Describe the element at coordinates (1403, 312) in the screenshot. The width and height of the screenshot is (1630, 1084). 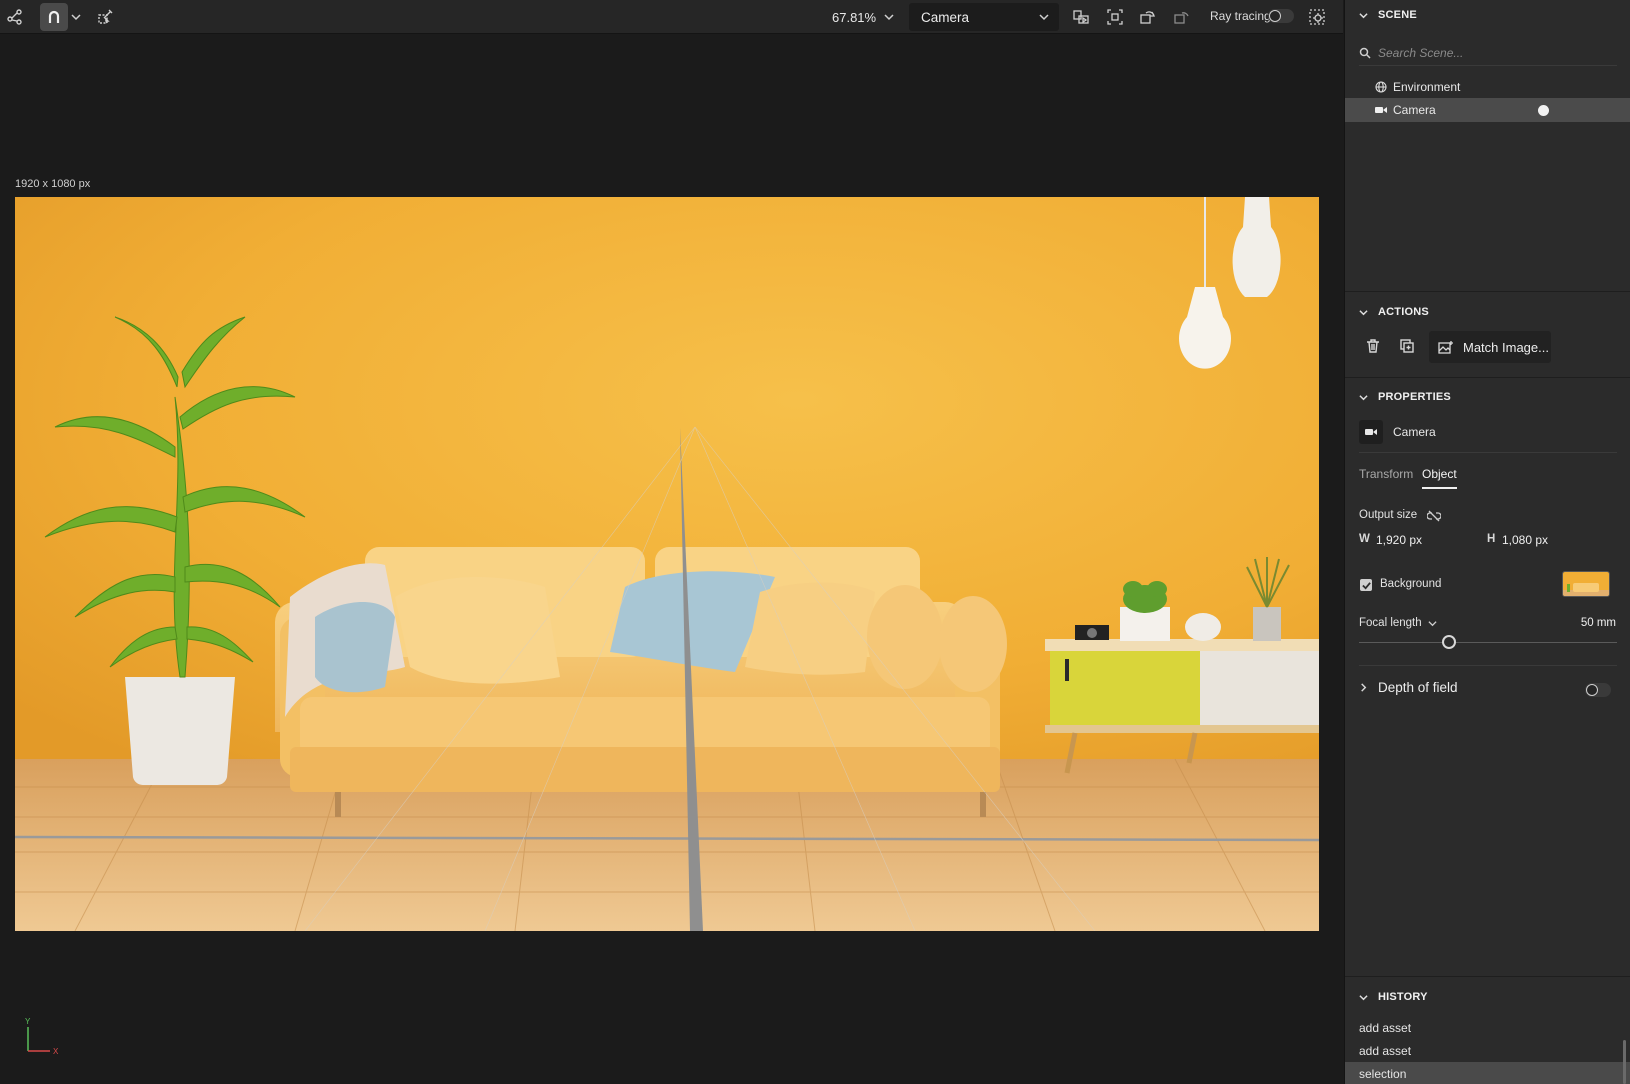
I see `actions-title: ACTIONS` at that location.